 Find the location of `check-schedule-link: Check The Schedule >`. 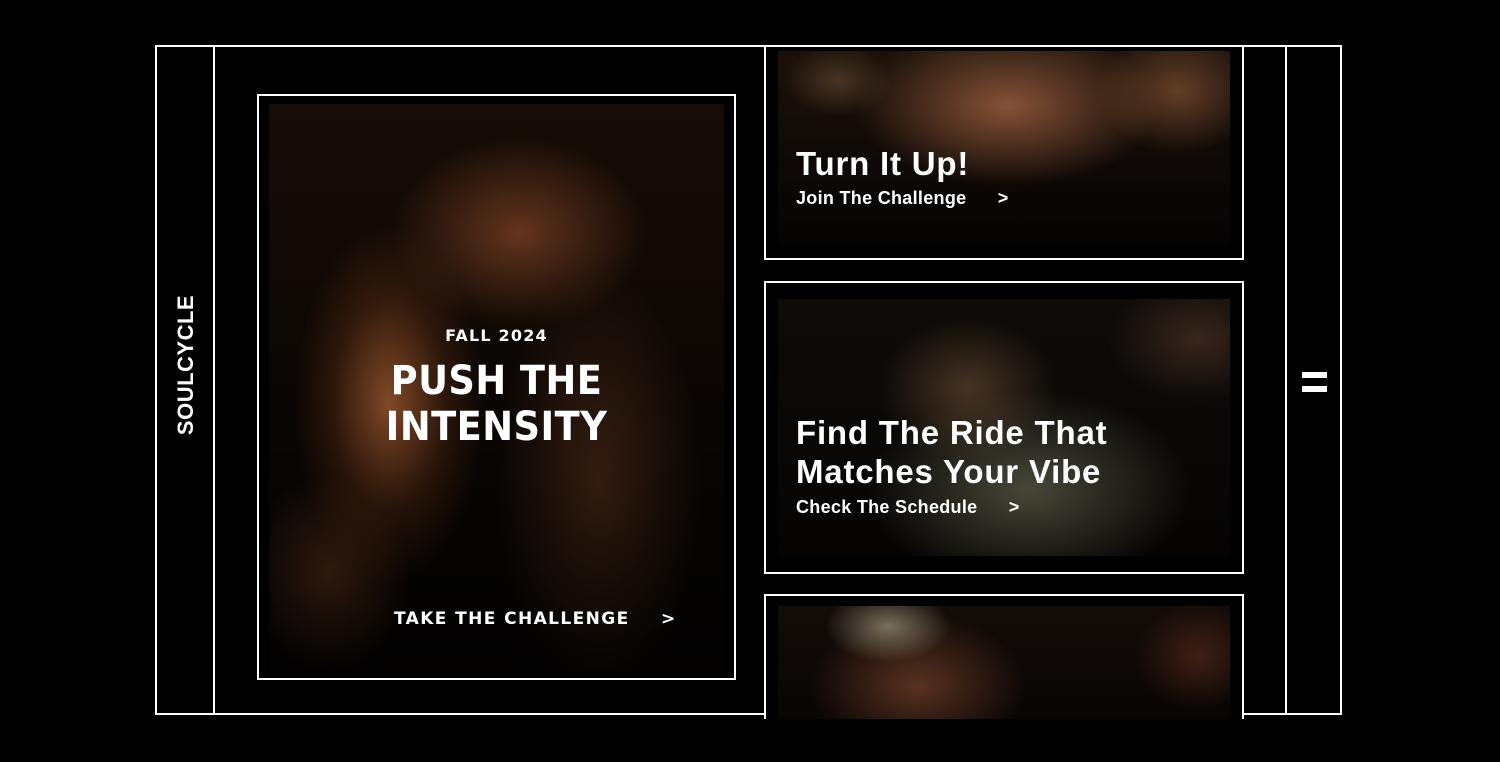

check-schedule-link: Check The Schedule > is located at coordinates (908, 507).